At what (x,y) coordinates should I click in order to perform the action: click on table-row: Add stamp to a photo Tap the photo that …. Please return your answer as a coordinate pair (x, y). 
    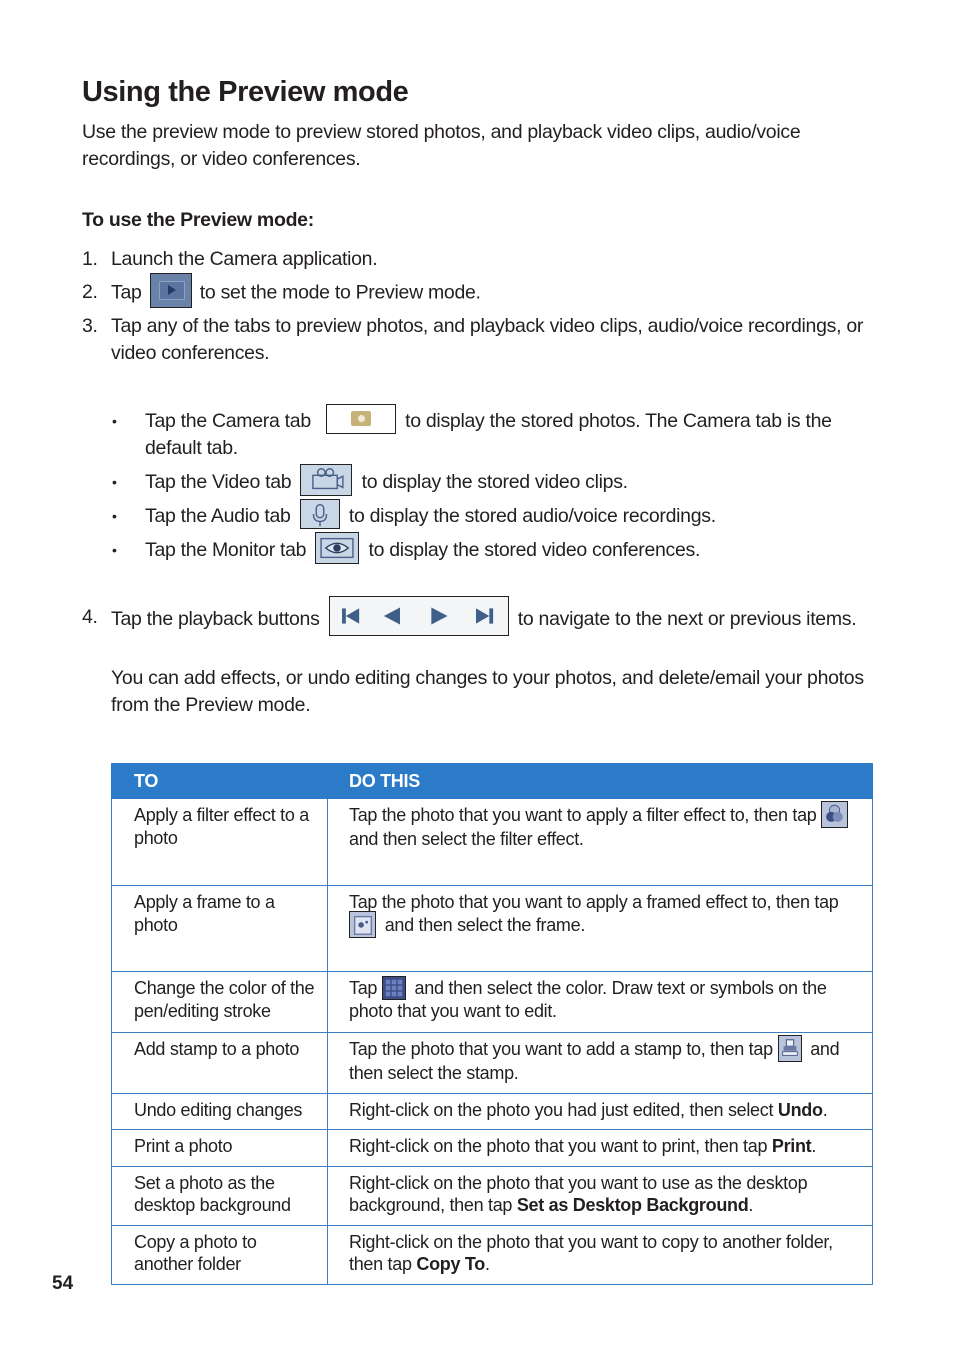
    Looking at the image, I should click on (492, 1063).